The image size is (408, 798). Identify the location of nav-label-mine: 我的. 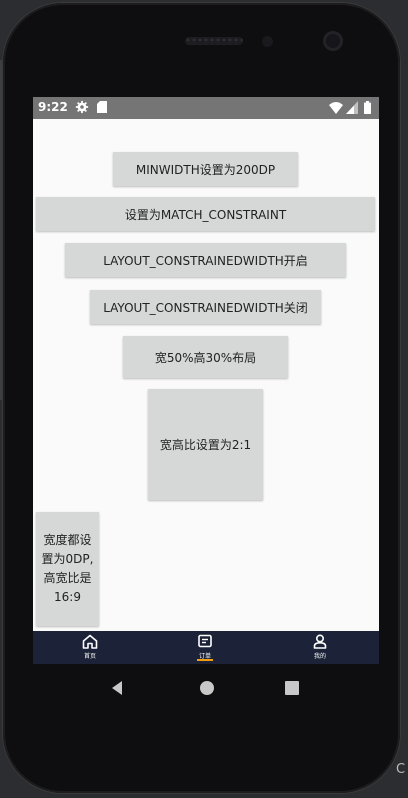
(319, 656).